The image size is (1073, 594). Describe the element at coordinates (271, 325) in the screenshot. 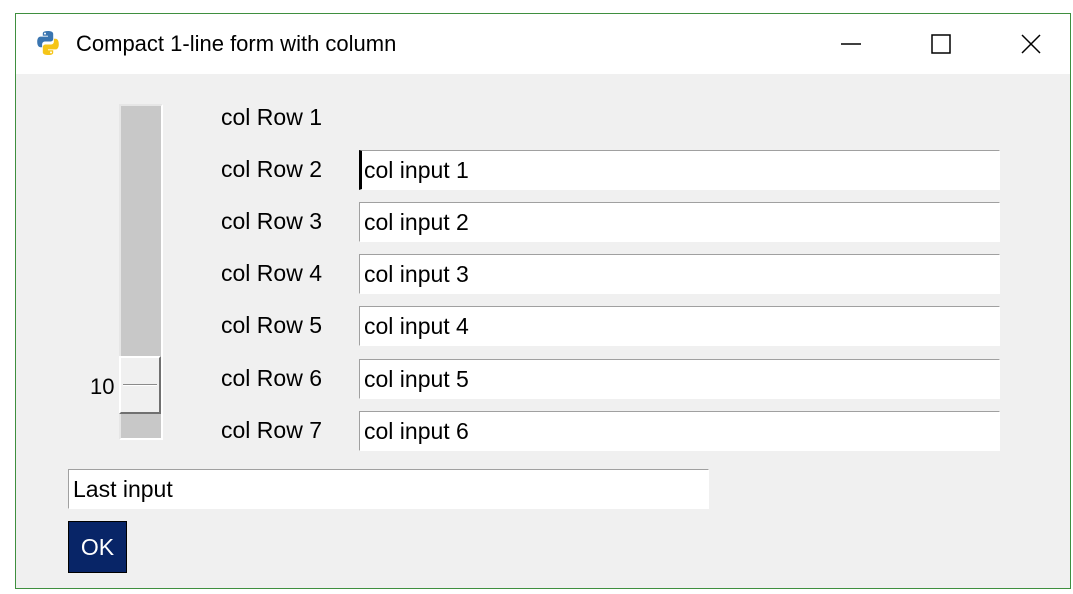

I see `row-label-5: col Row 5` at that location.